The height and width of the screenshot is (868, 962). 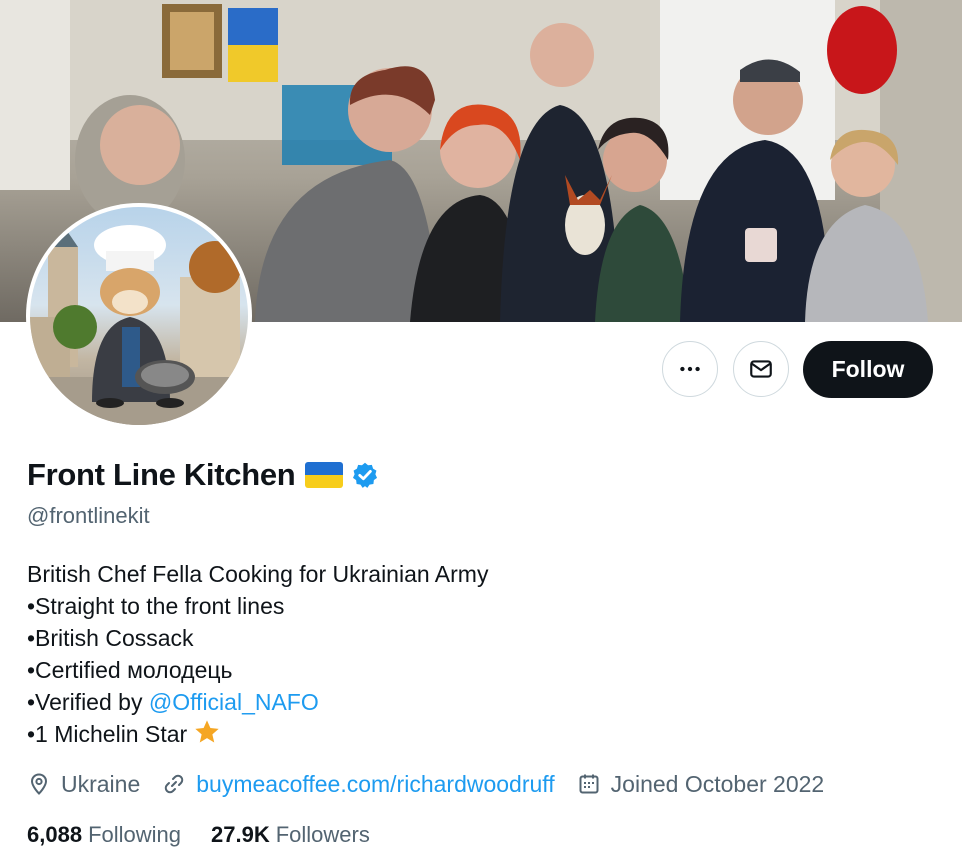 I want to click on joined-date: Joined October 2022, so click(x=701, y=784).